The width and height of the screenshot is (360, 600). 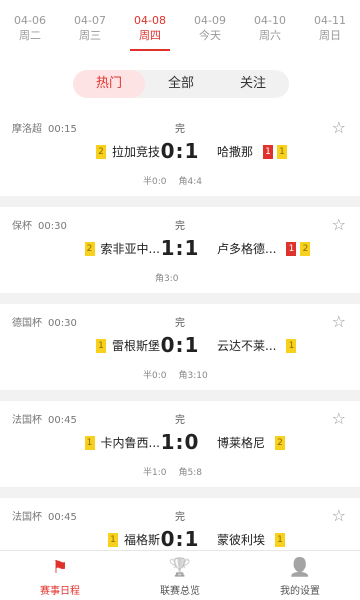 I want to click on weekday-label: 周六, so click(x=270, y=35).